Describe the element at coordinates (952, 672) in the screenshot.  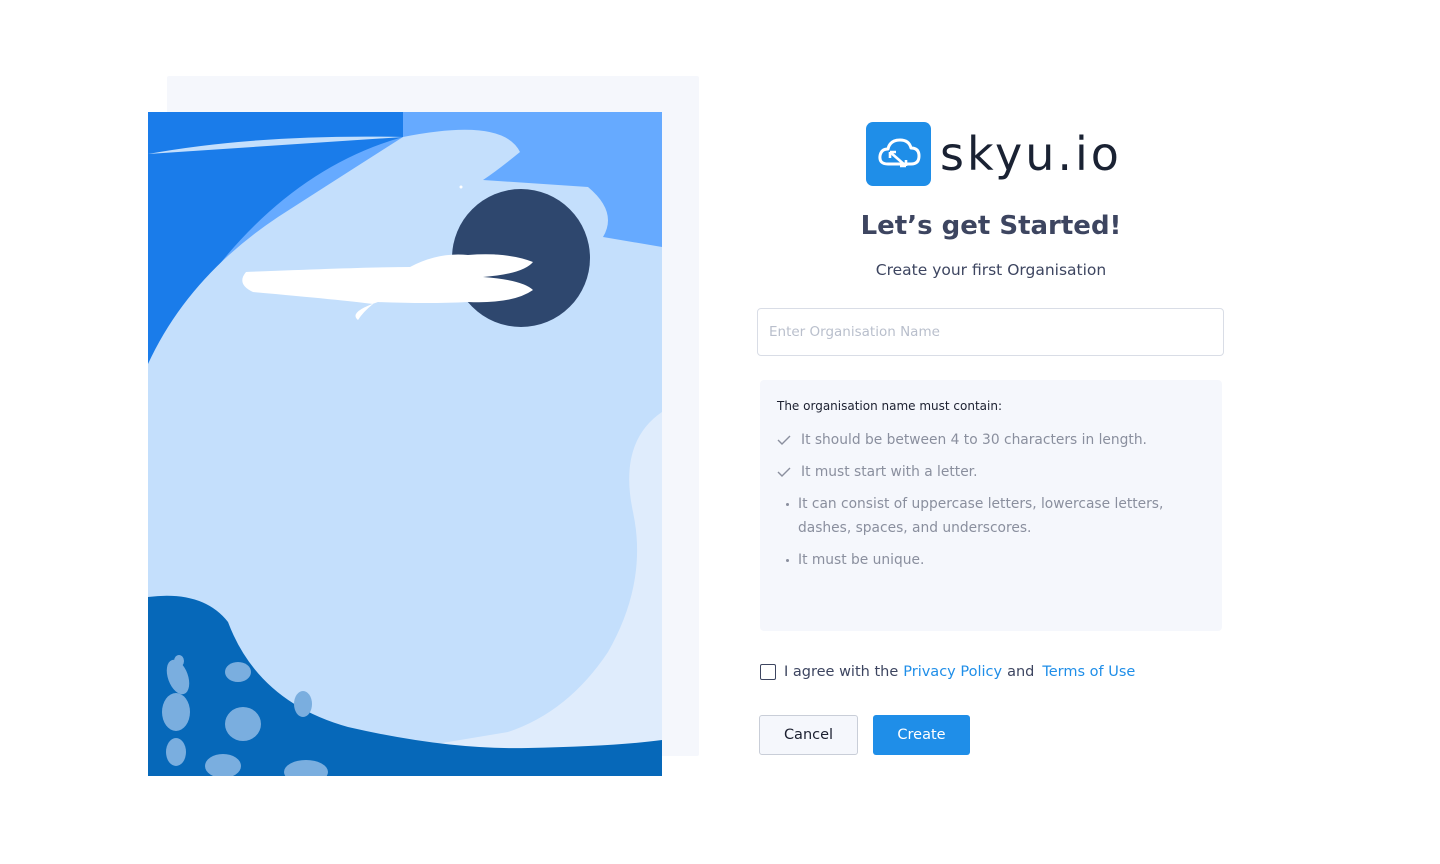
I see `privacy-policy-link: Privacy Policy` at that location.